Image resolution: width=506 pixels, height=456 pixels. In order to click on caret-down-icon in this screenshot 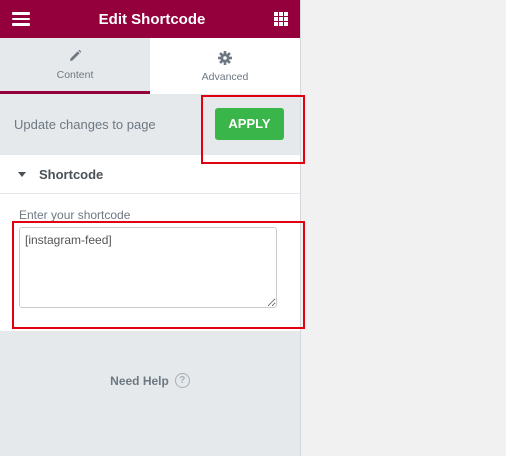, I will do `click(22, 174)`.